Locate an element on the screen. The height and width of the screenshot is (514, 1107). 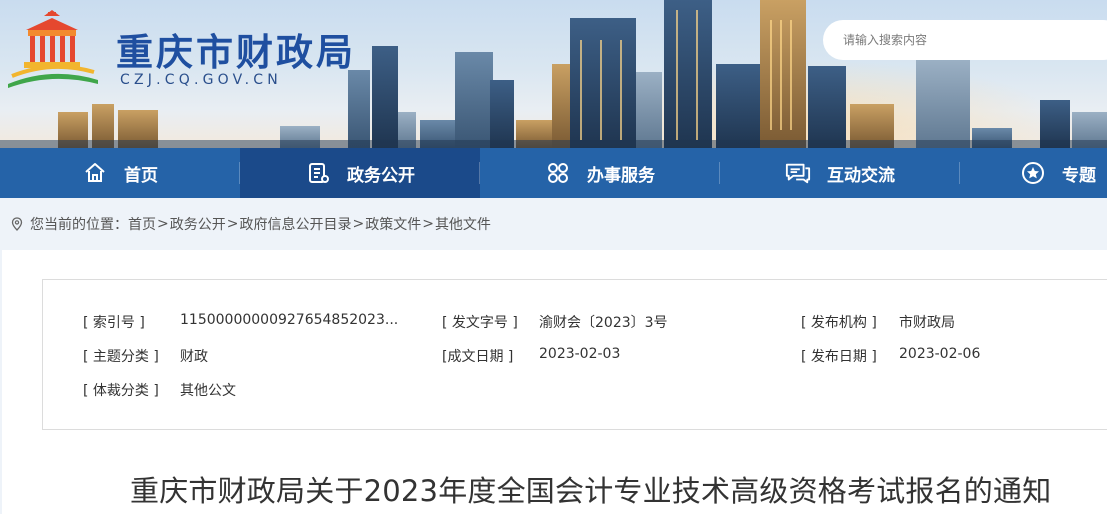
grid-circles-icon is located at coordinates (558, 173).